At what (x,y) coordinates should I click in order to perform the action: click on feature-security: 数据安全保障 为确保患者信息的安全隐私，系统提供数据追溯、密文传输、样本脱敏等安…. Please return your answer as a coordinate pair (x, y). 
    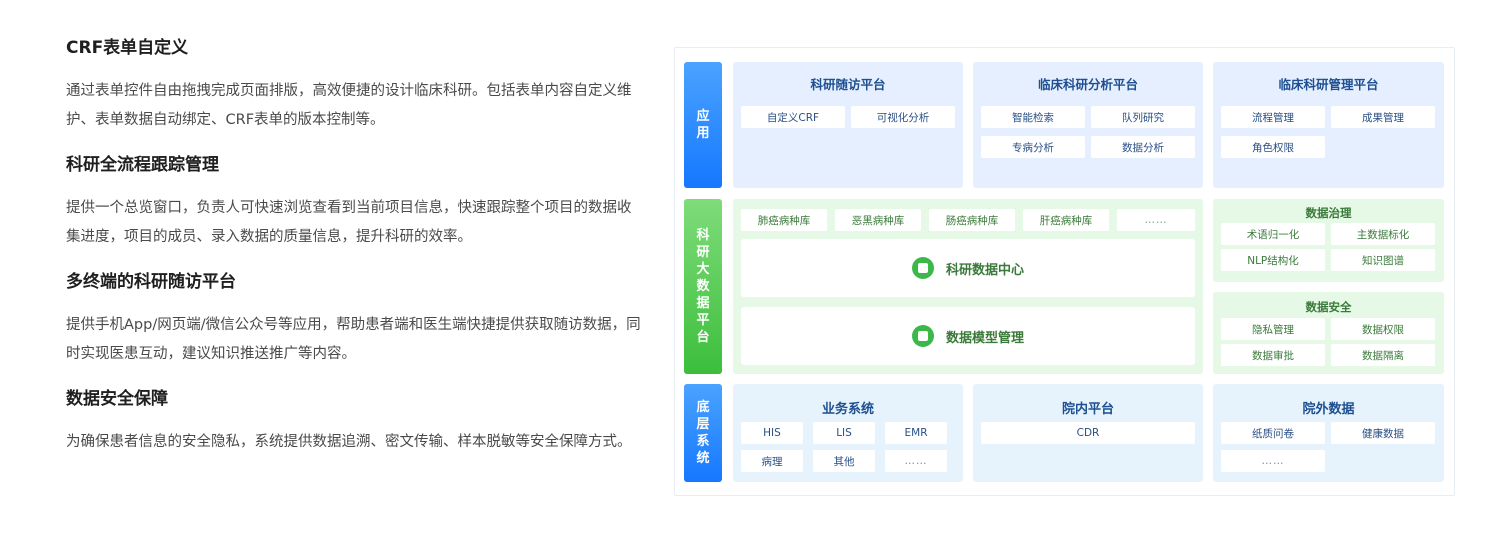
    Looking at the image, I should click on (353, 422).